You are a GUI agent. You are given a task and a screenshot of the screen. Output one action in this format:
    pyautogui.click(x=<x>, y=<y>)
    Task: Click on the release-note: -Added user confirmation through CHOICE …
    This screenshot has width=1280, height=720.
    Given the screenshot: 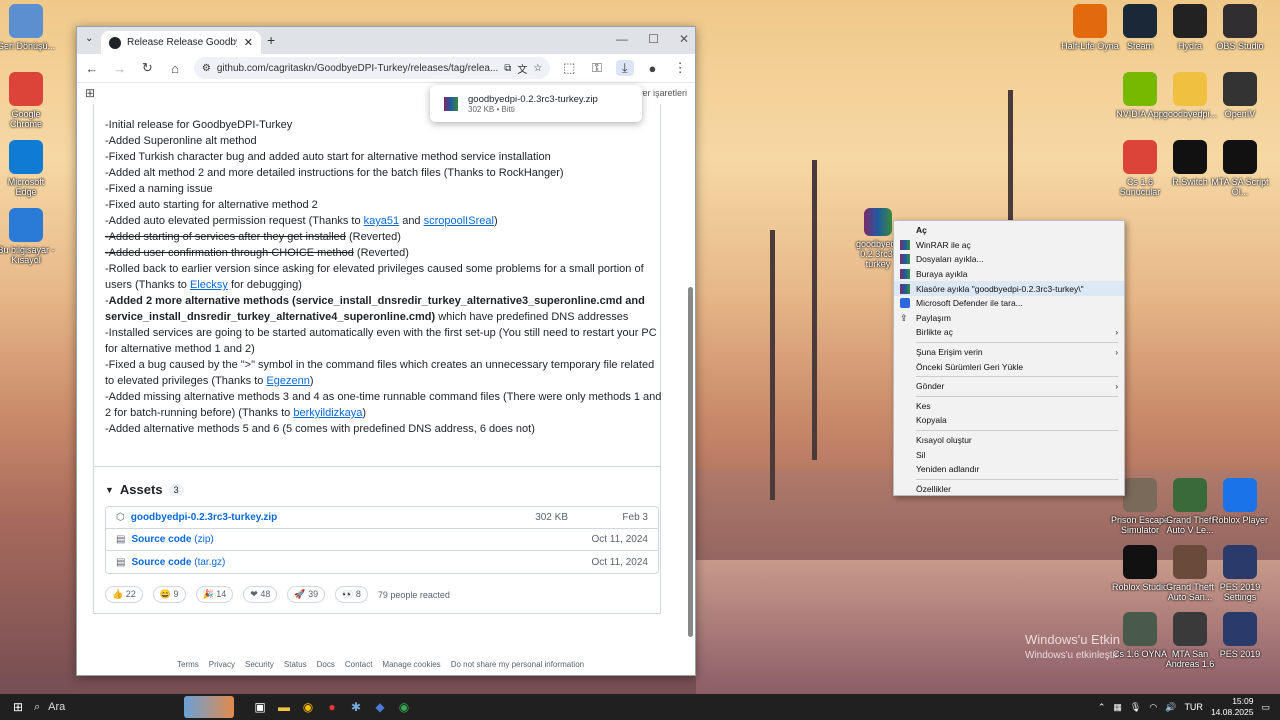 What is the action you would take?
    pyautogui.click(x=257, y=253)
    